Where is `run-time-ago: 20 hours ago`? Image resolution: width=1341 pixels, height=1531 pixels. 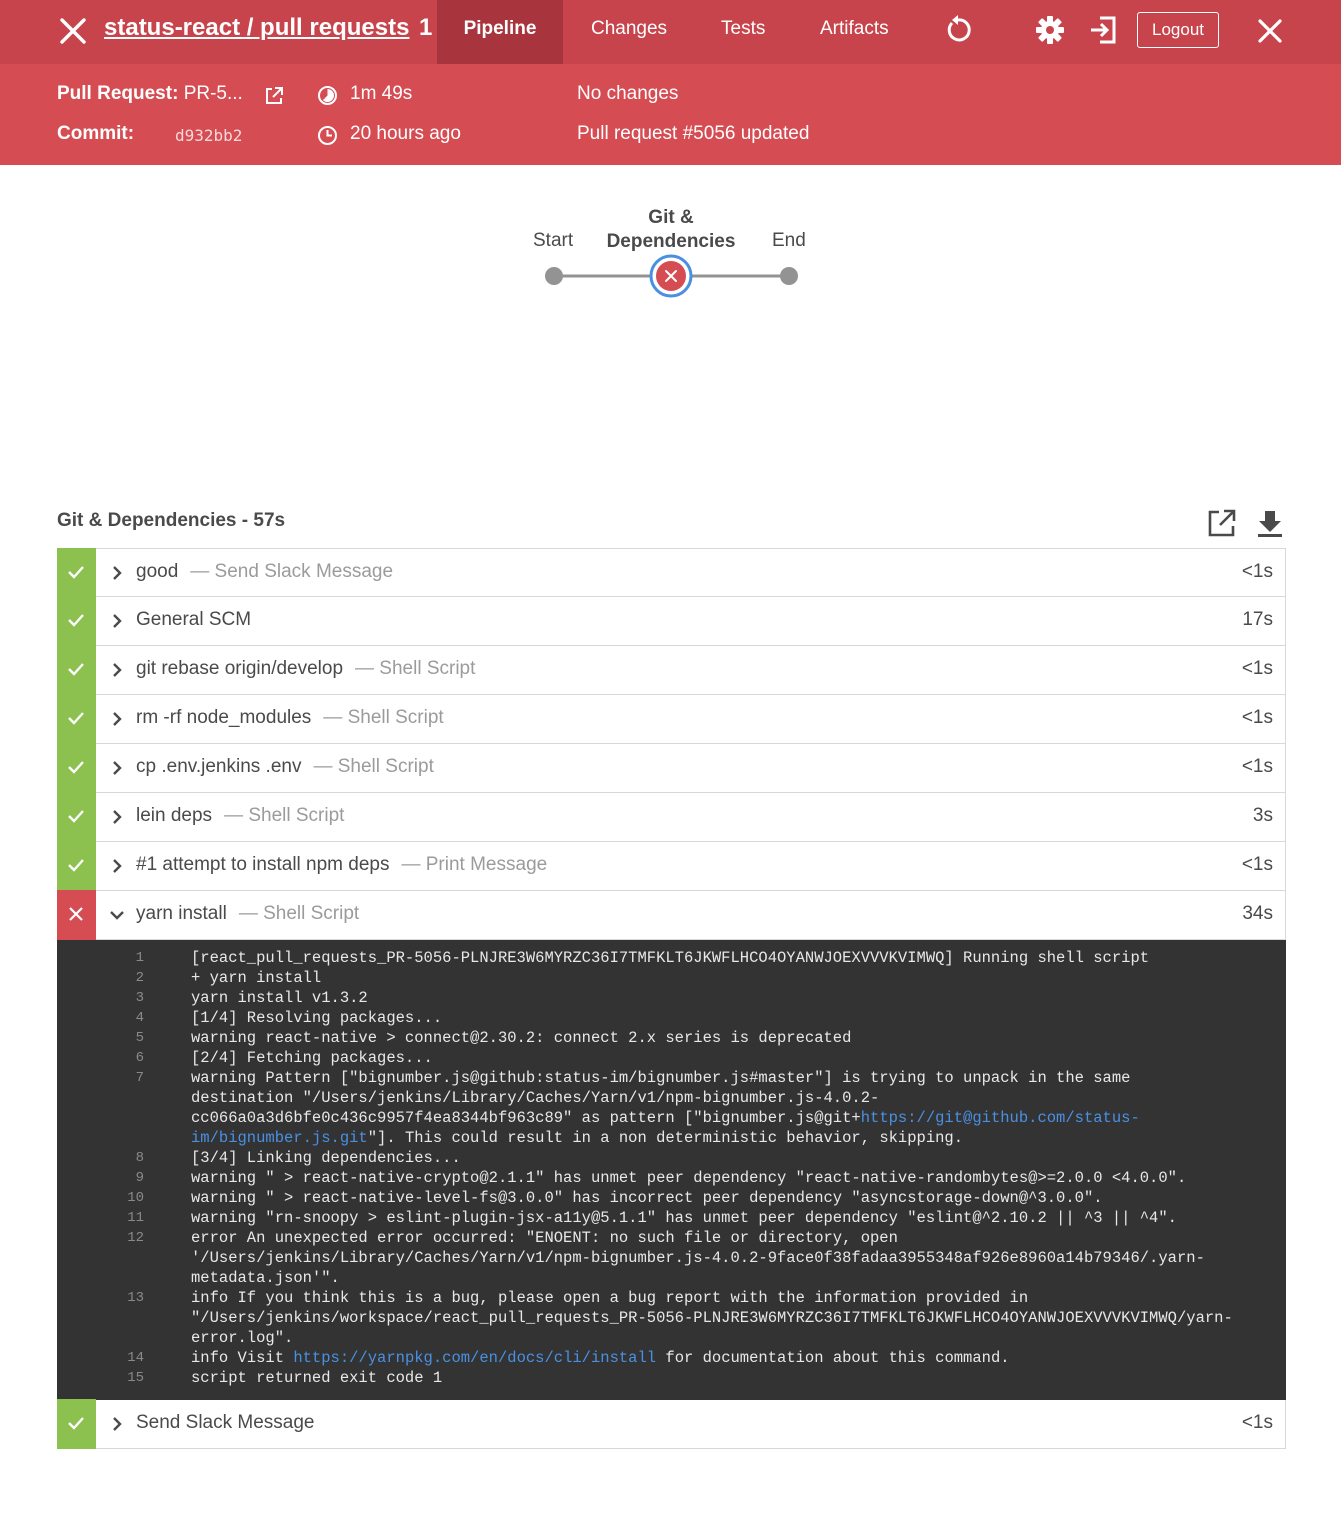
run-time-ago: 20 hours ago is located at coordinates (405, 133).